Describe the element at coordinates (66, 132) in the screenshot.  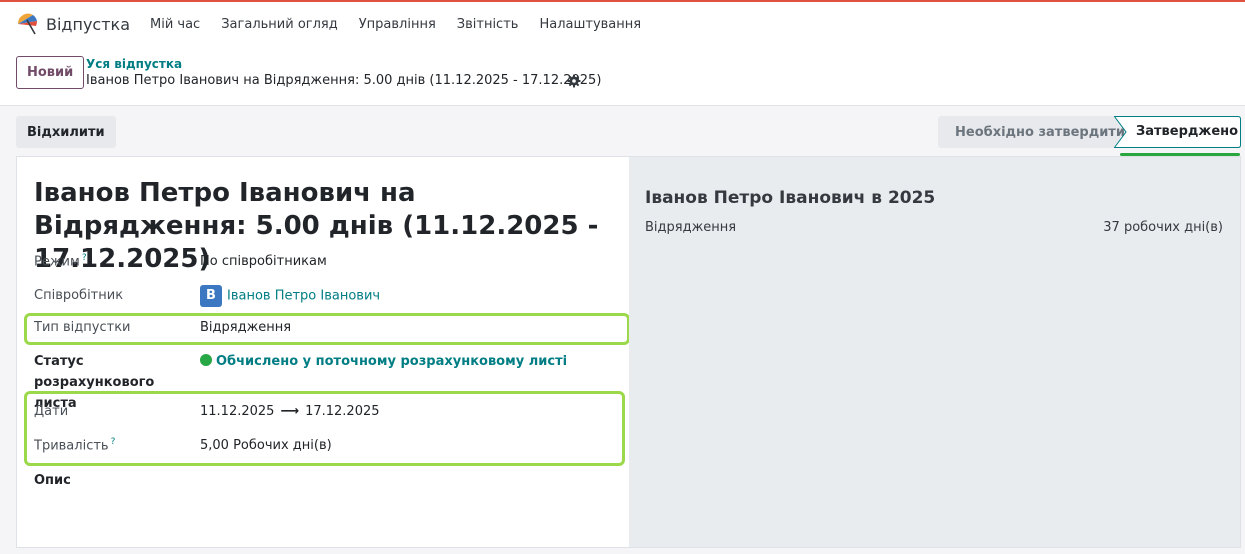
I see `refuse-button: Відхилити` at that location.